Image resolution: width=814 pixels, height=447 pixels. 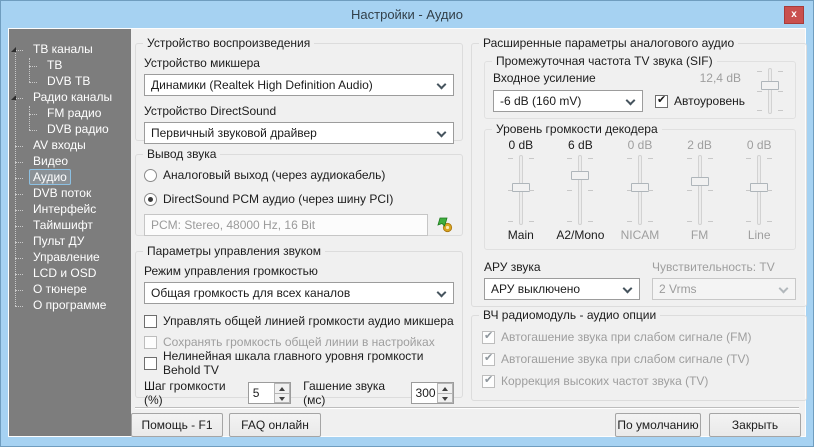 I want to click on fm-volume-slider, so click(x=699, y=190).